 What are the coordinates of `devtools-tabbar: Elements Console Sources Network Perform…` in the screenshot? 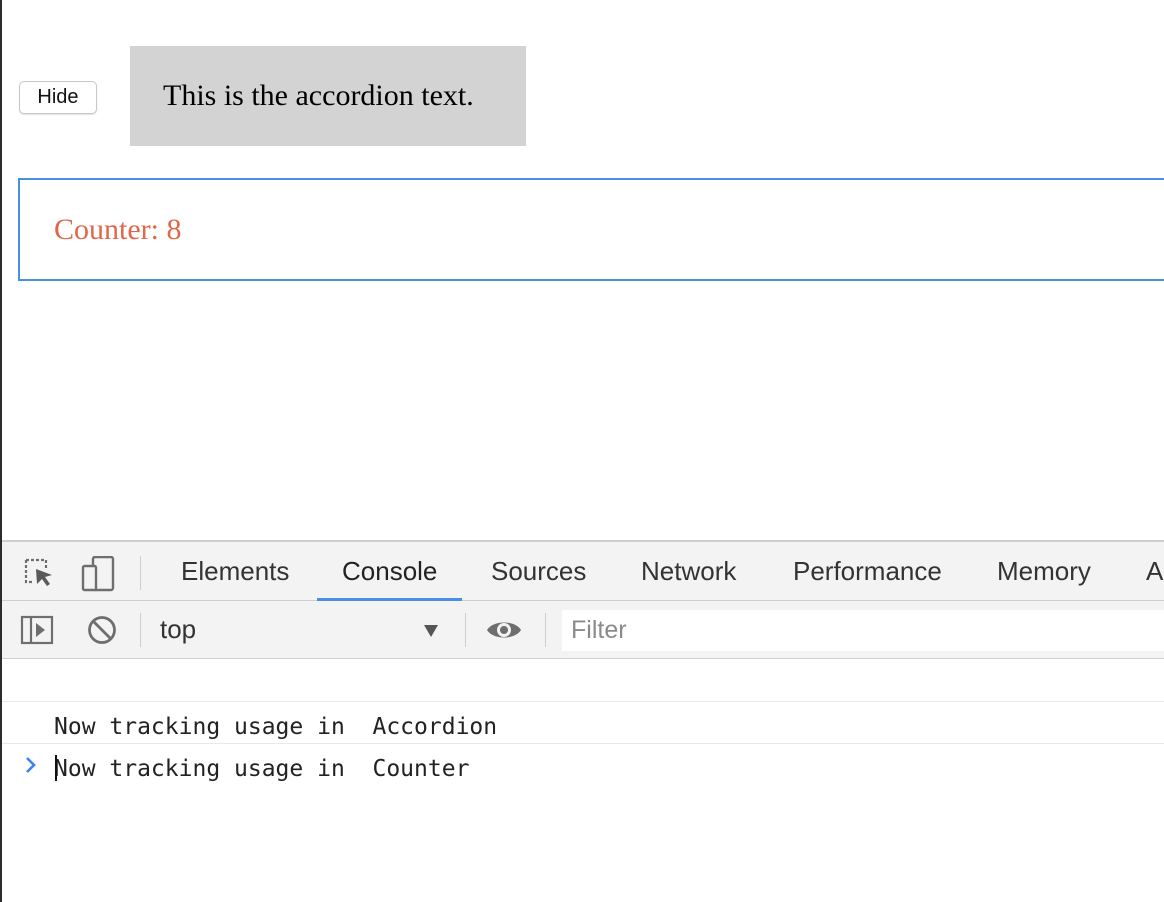 It's located at (583, 570).